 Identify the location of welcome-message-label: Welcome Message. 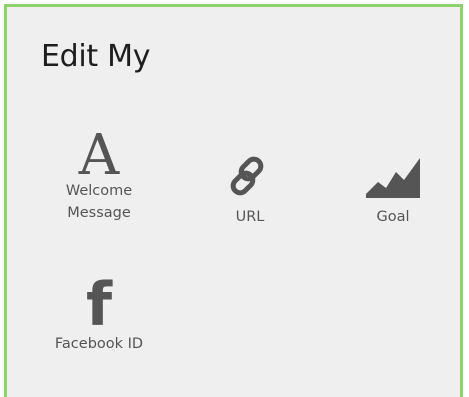
(99, 202).